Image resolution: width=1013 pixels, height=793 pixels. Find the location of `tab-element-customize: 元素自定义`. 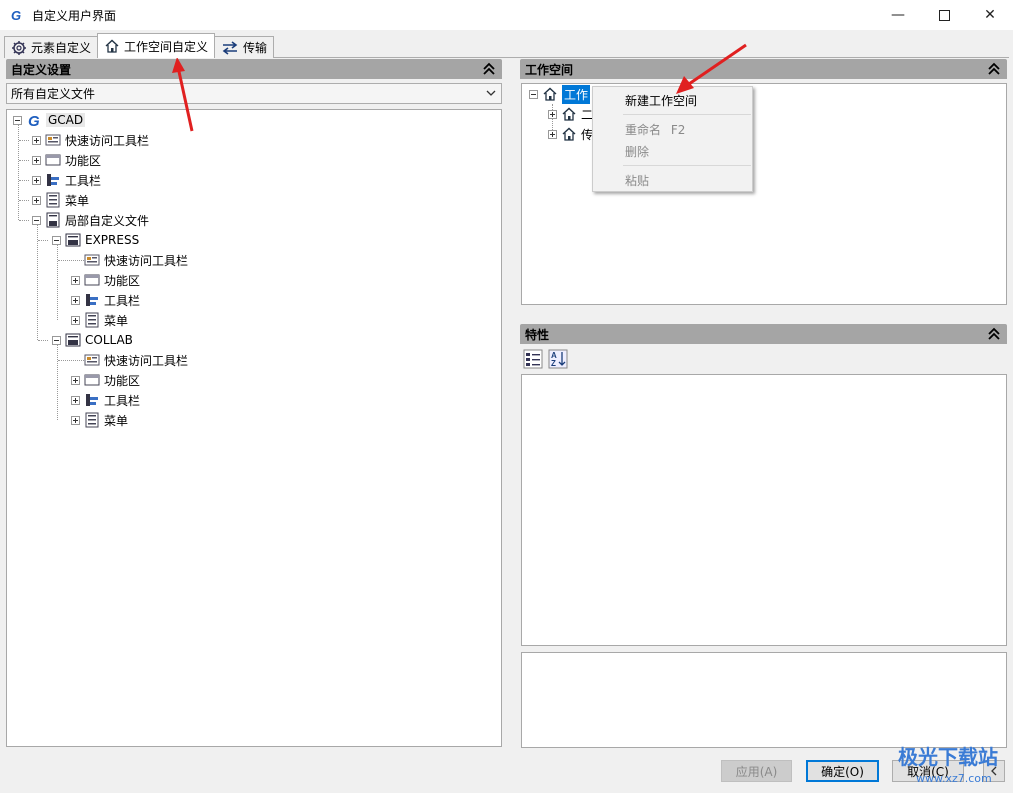

tab-element-customize: 元素自定义 is located at coordinates (51, 47).